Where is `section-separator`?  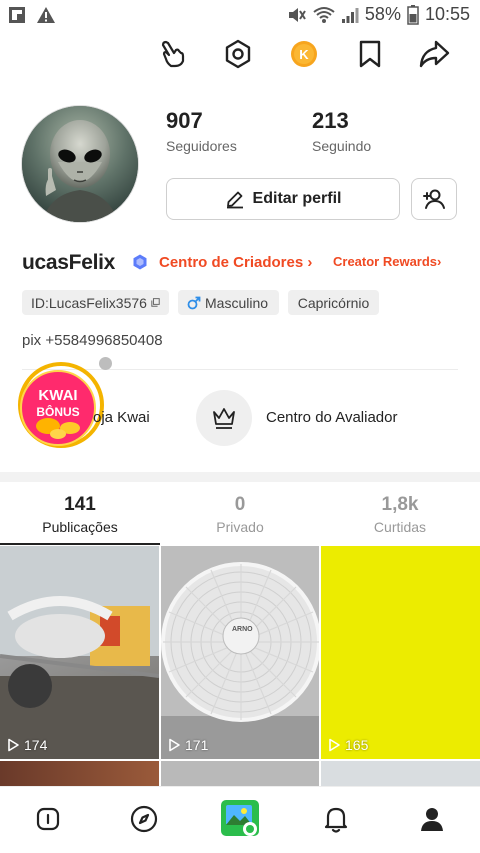 section-separator is located at coordinates (240, 477).